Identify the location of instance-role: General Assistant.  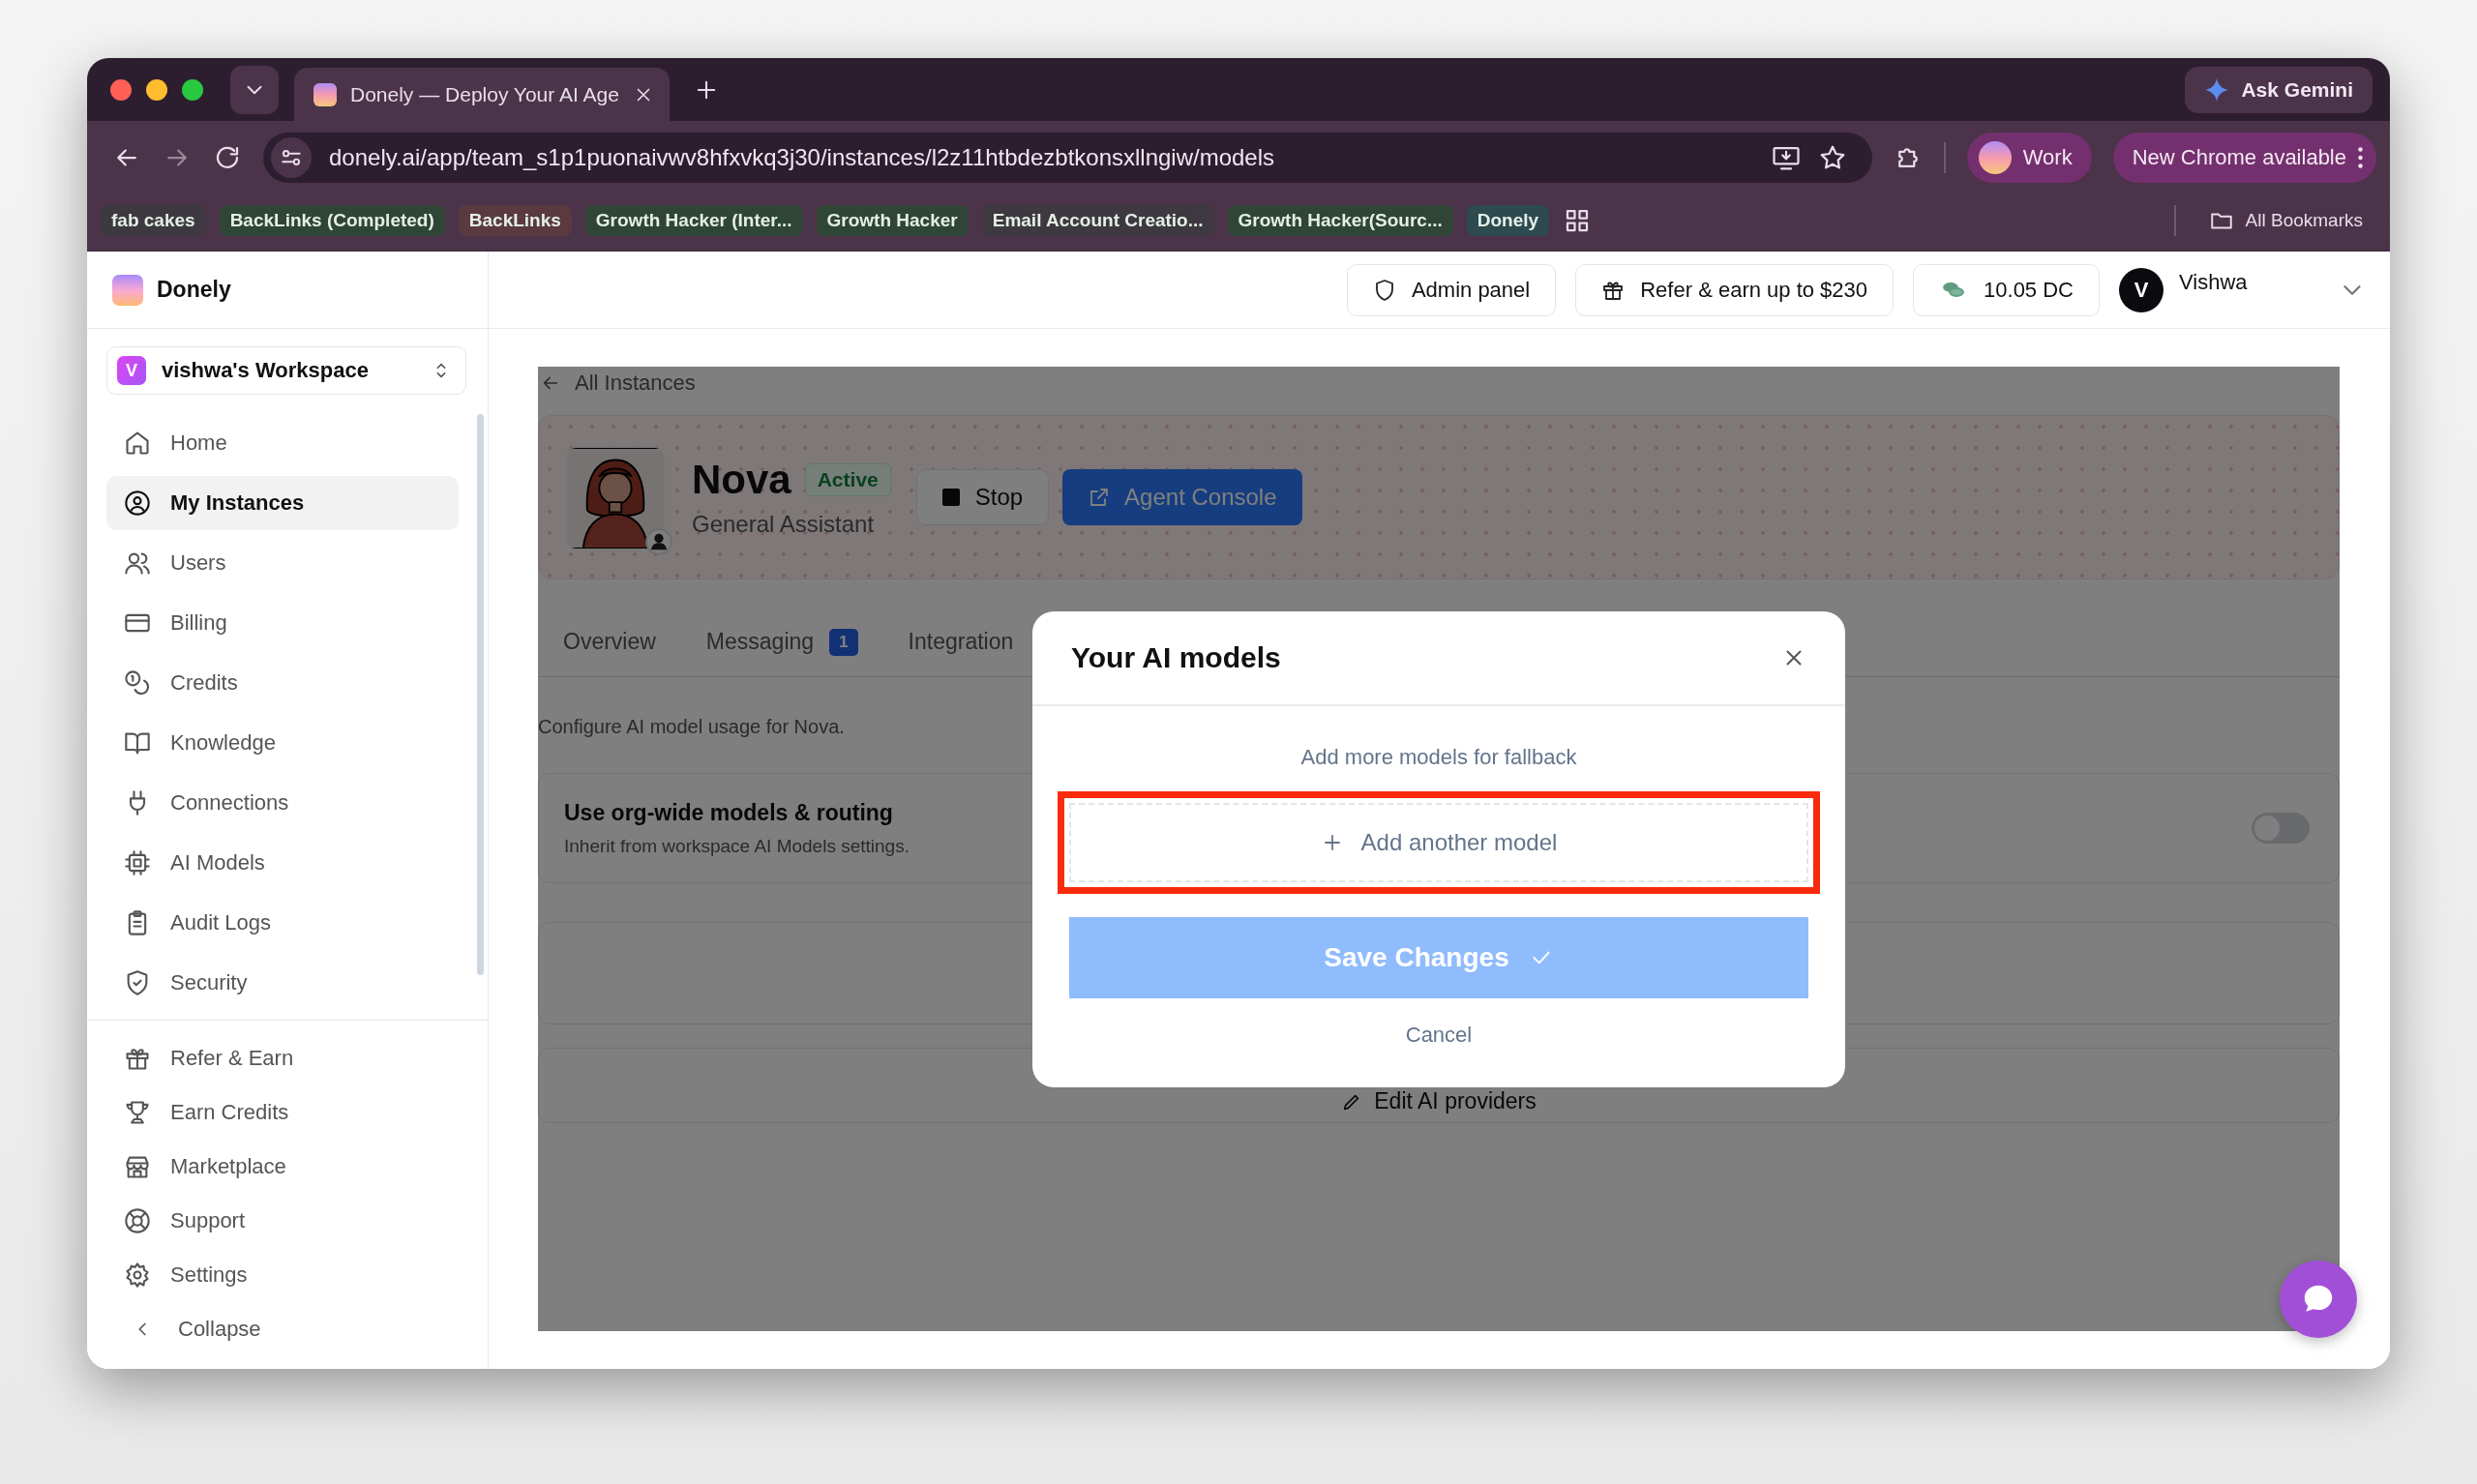
(784, 524).